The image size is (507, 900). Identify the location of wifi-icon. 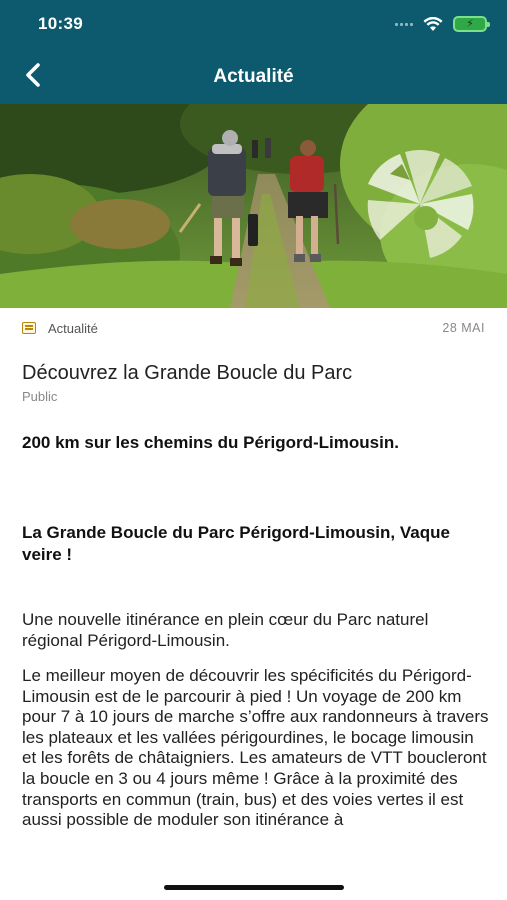
(433, 23).